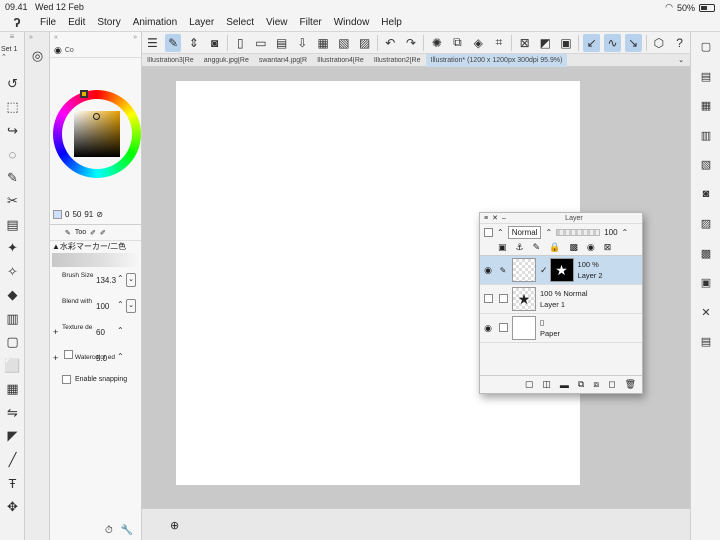  I want to click on blend-dropdown-icon: ⌄, so click(131, 306).